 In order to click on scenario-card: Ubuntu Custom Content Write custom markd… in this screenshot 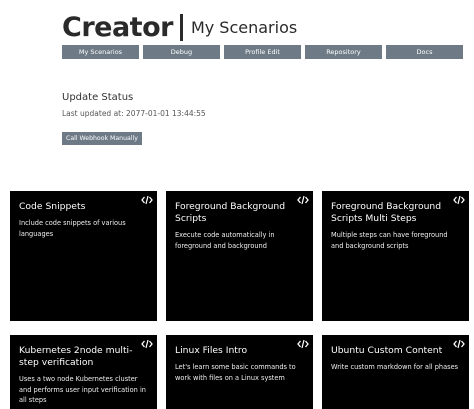, I will do `click(395, 372)`.